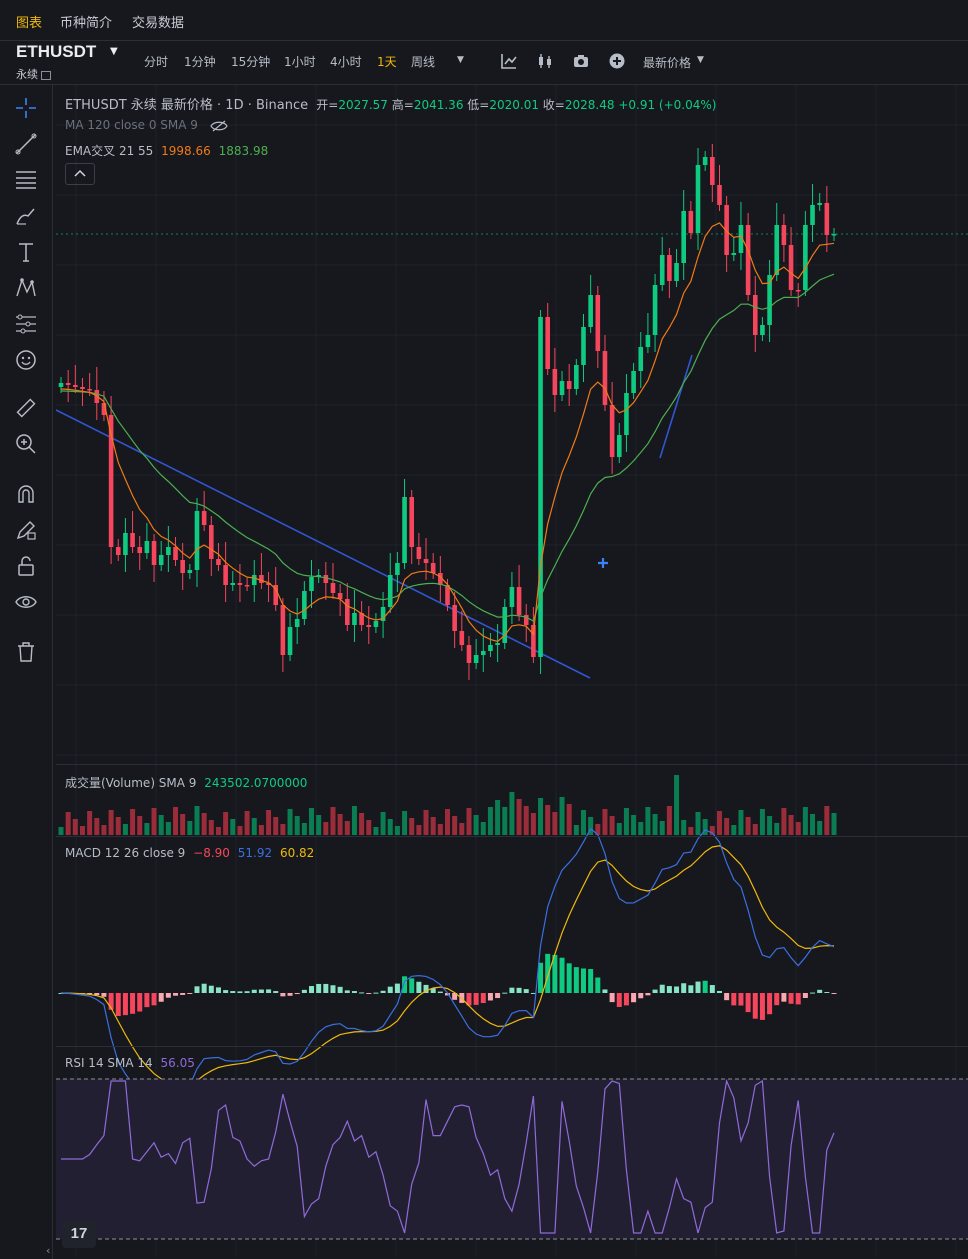 The height and width of the screenshot is (1259, 968). Describe the element at coordinates (700, 60) in the screenshot. I see `price-type-dropdown-icon: ▼` at that location.